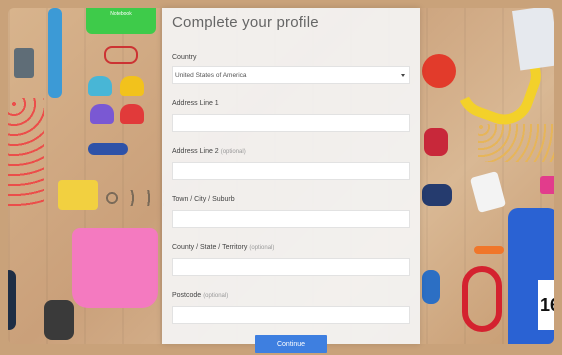 This screenshot has width=562, height=355. Describe the element at coordinates (26, 153) in the screenshot. I see `beads-column` at that location.